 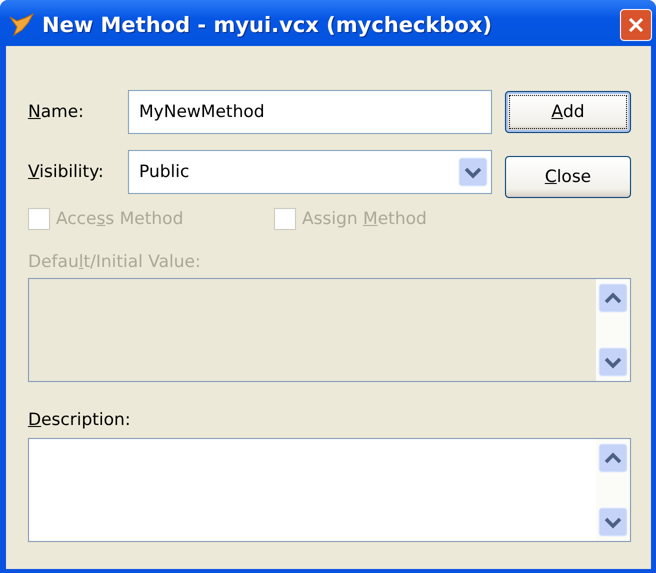 What do you see at coordinates (80, 420) in the screenshot?
I see `field-label: Description:` at bounding box center [80, 420].